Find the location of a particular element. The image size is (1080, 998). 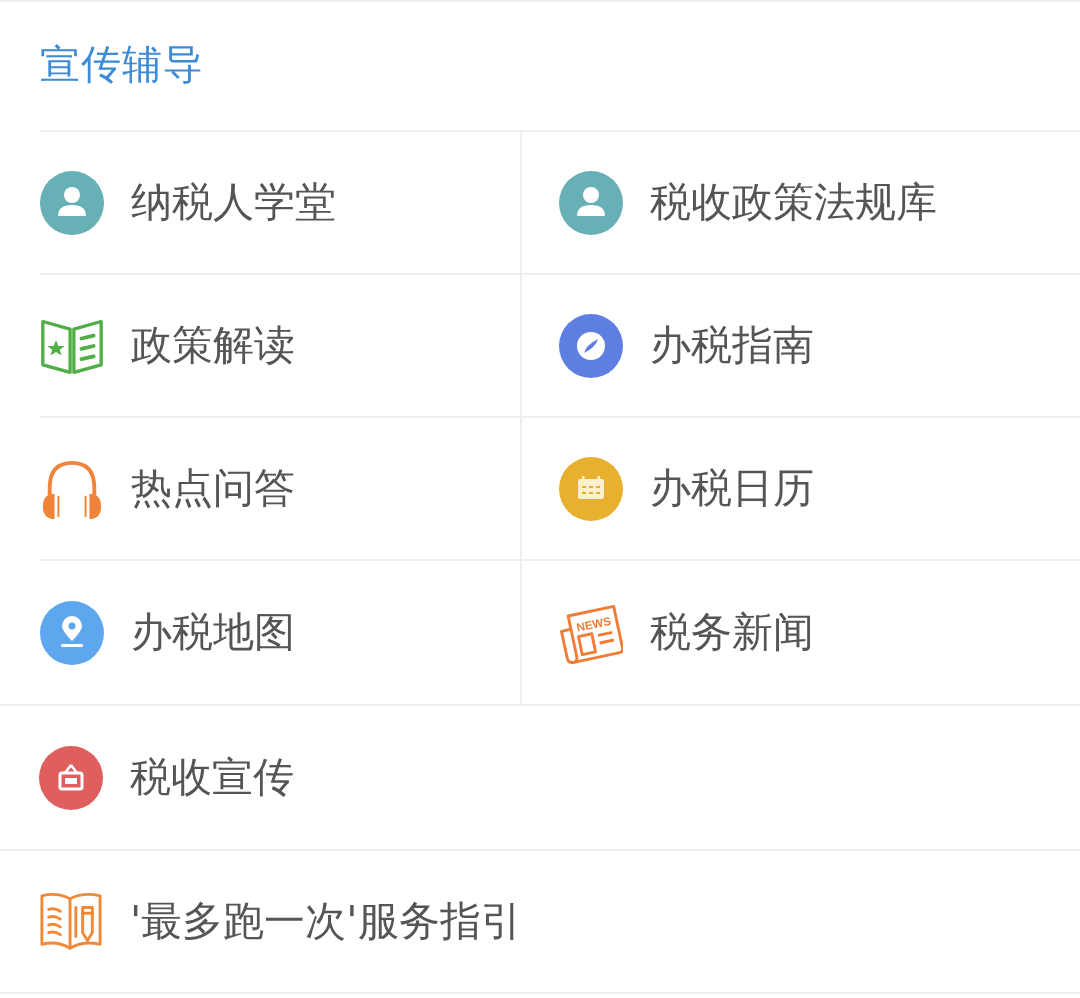

menu-item: 办税地图 is located at coordinates (280, 632).